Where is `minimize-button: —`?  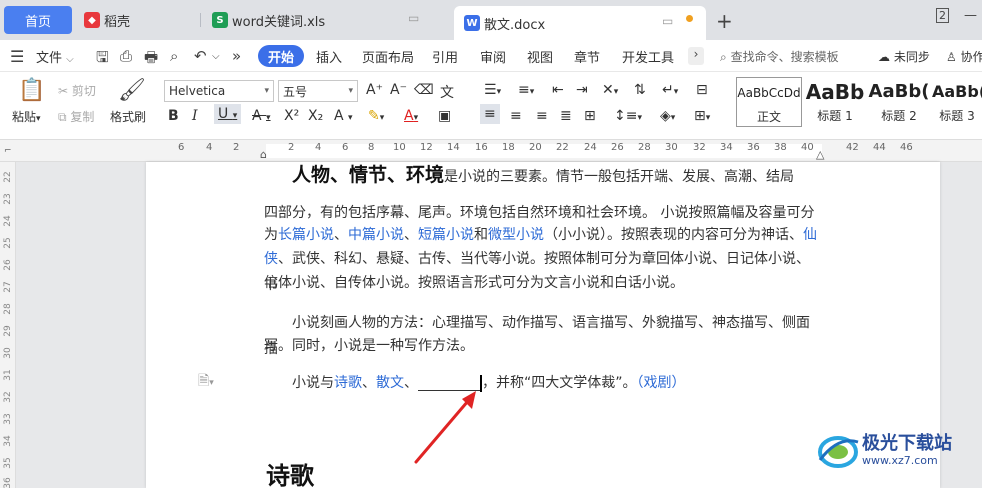
minimize-button: — is located at coordinates (970, 15).